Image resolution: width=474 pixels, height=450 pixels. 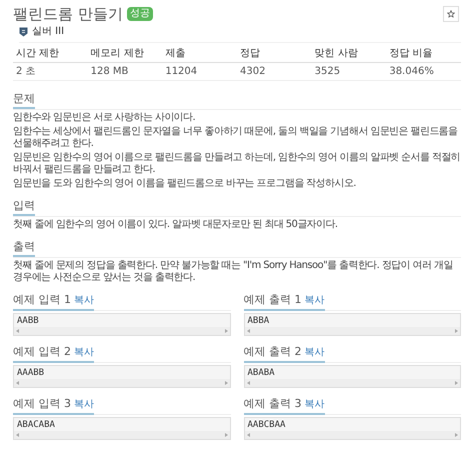 I want to click on section-heading: 예제 출력 2, so click(x=273, y=352).